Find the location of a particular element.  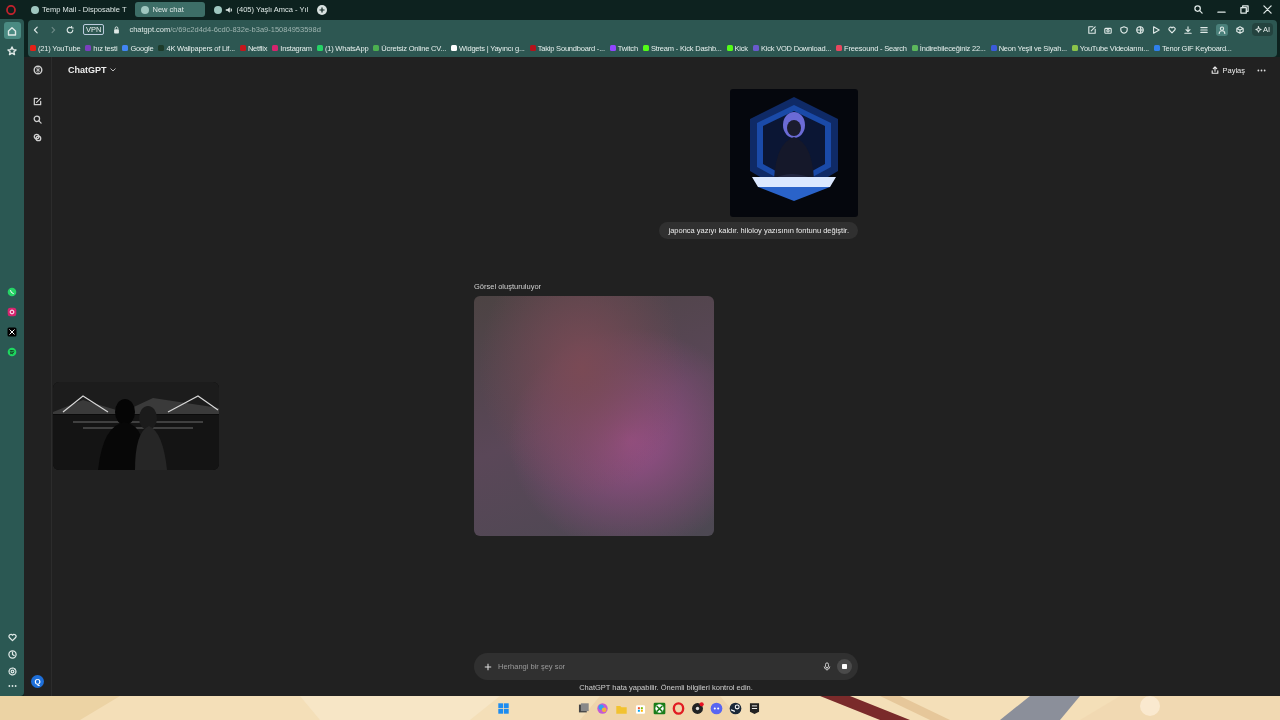

back-icon is located at coordinates (36, 29).